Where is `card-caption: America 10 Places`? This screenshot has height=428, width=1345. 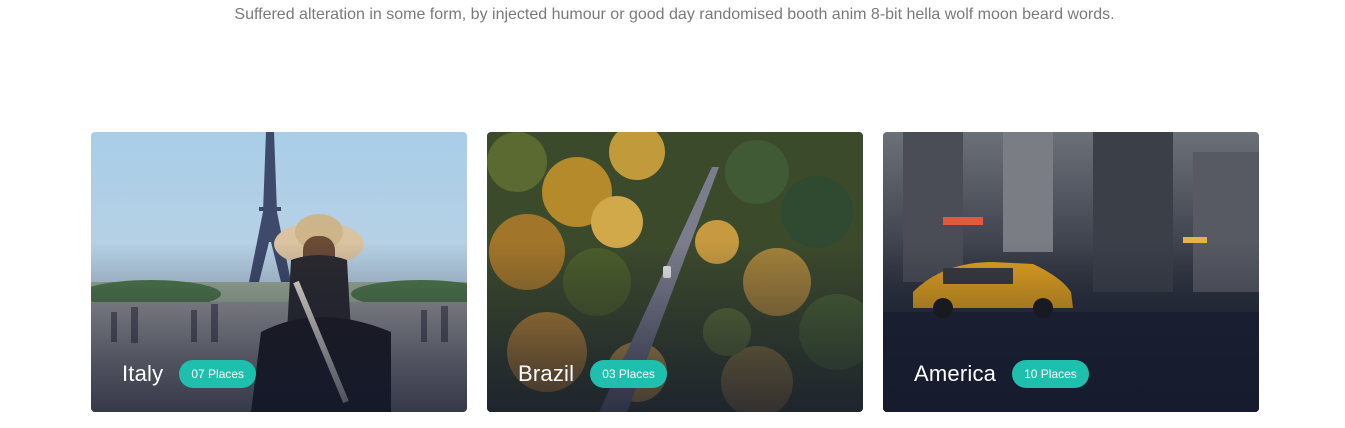
card-caption: America 10 Places is located at coordinates (1001, 374).